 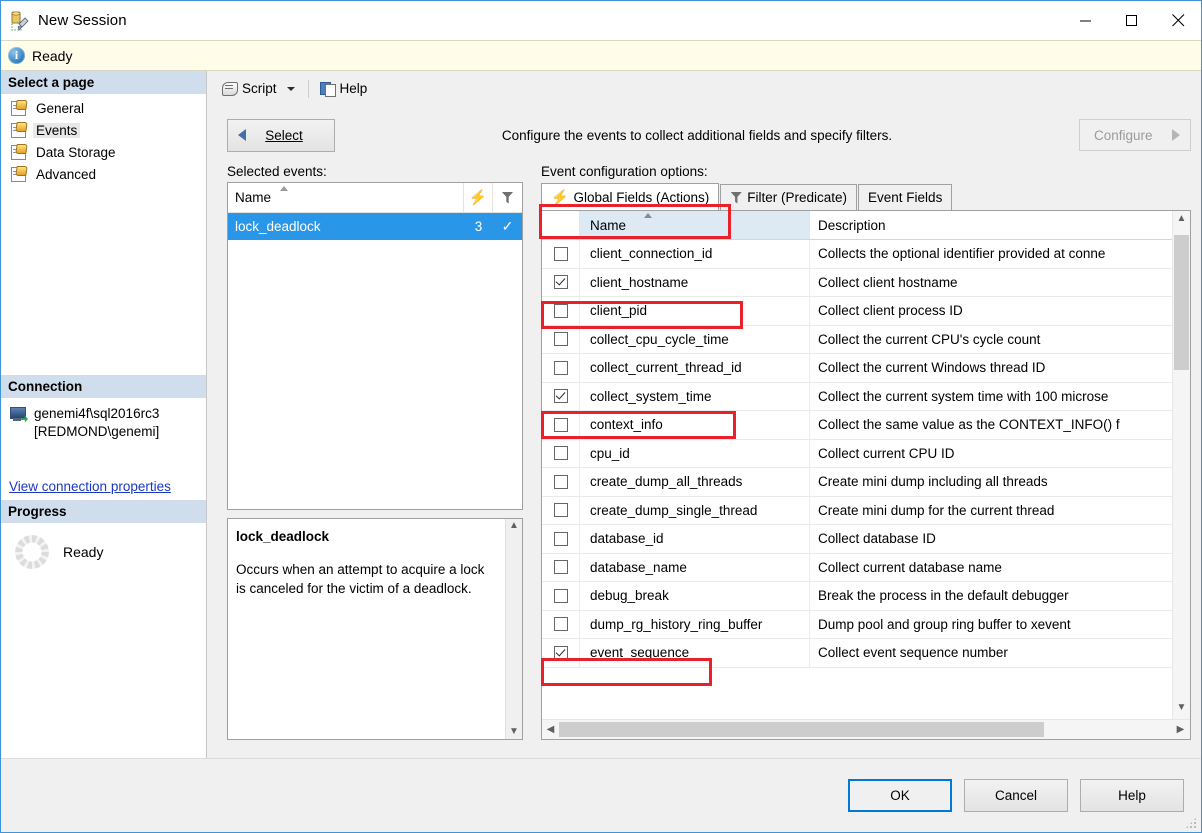 What do you see at coordinates (695, 225) in the screenshot?
I see `name-column-header: Name` at bounding box center [695, 225].